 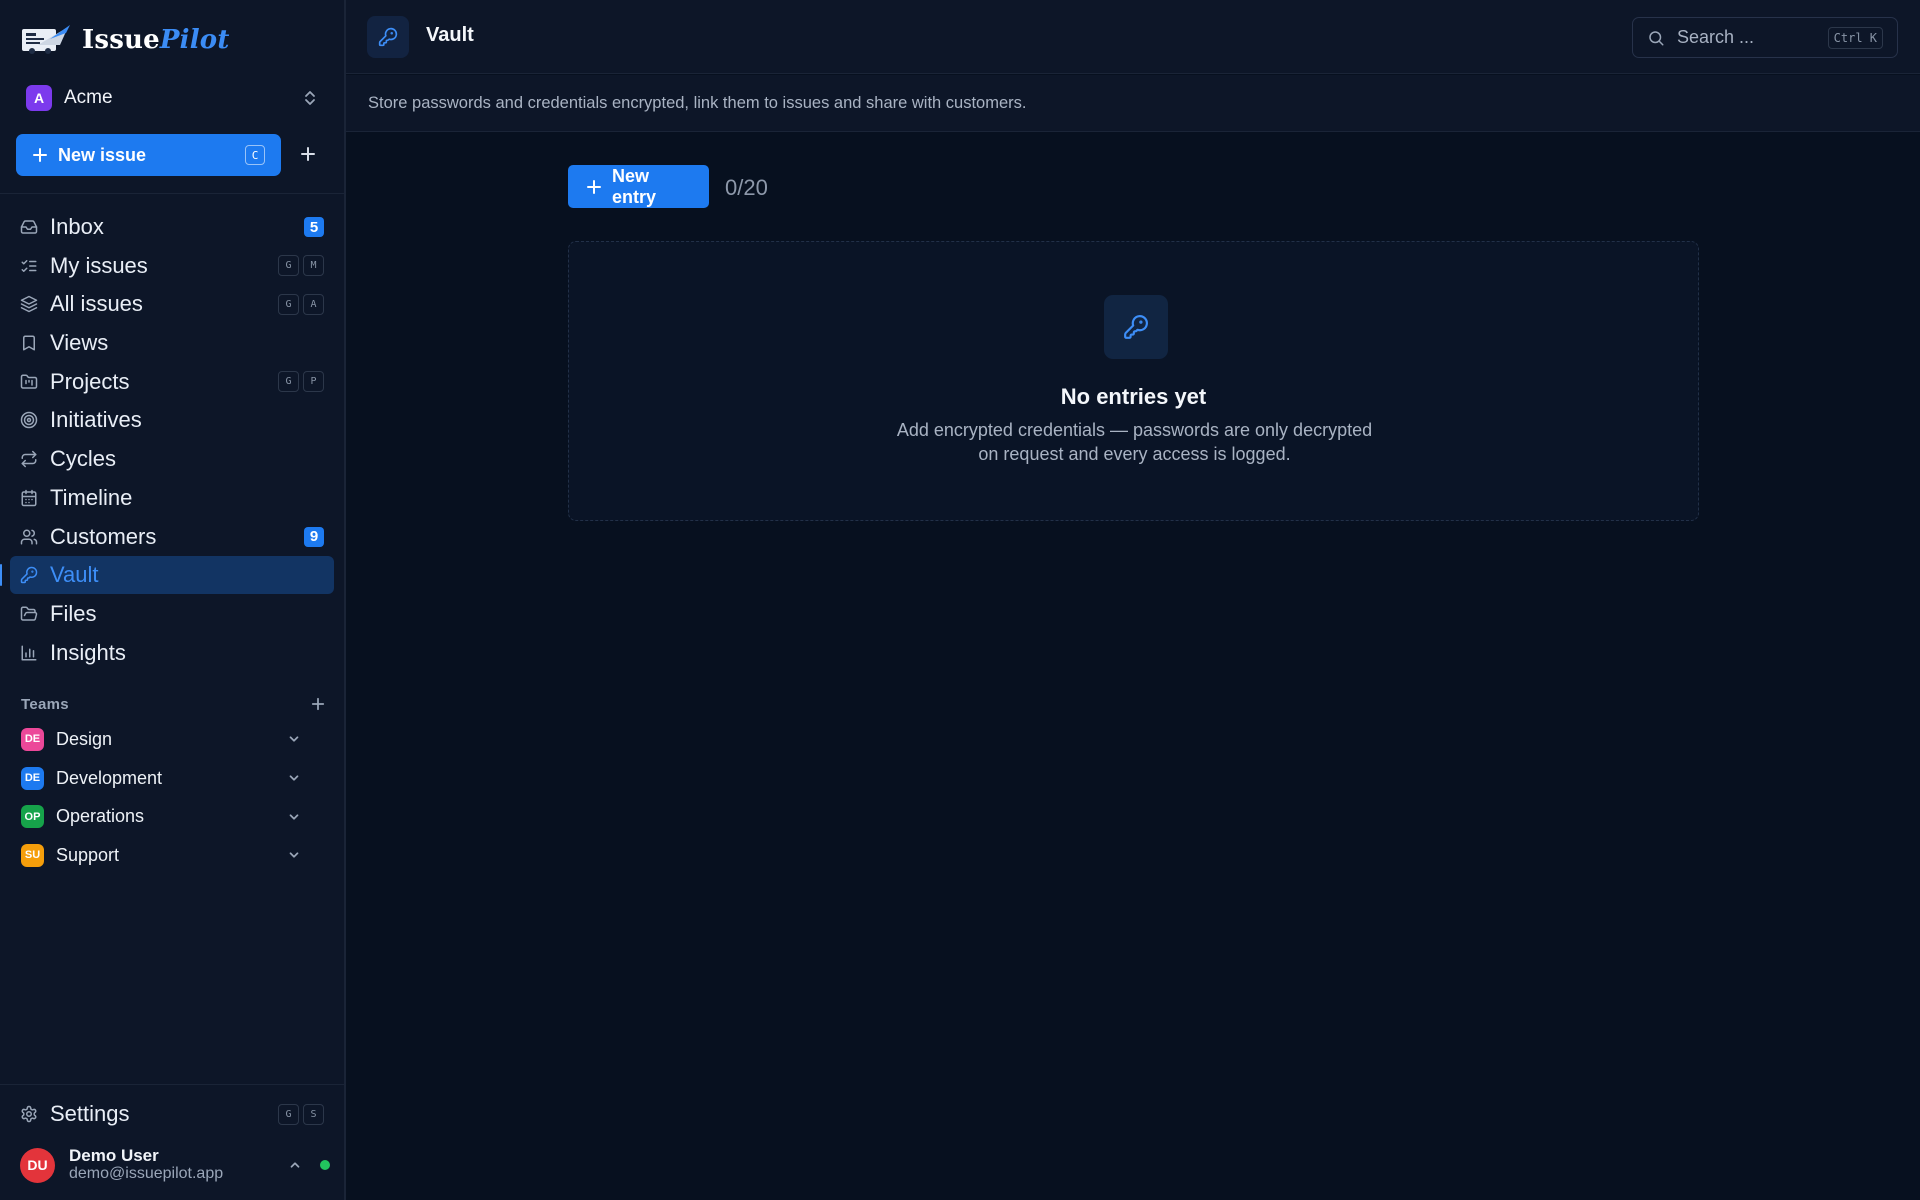 What do you see at coordinates (146, 1173) in the screenshot?
I see `user-email: demo@issuepilot.app` at bounding box center [146, 1173].